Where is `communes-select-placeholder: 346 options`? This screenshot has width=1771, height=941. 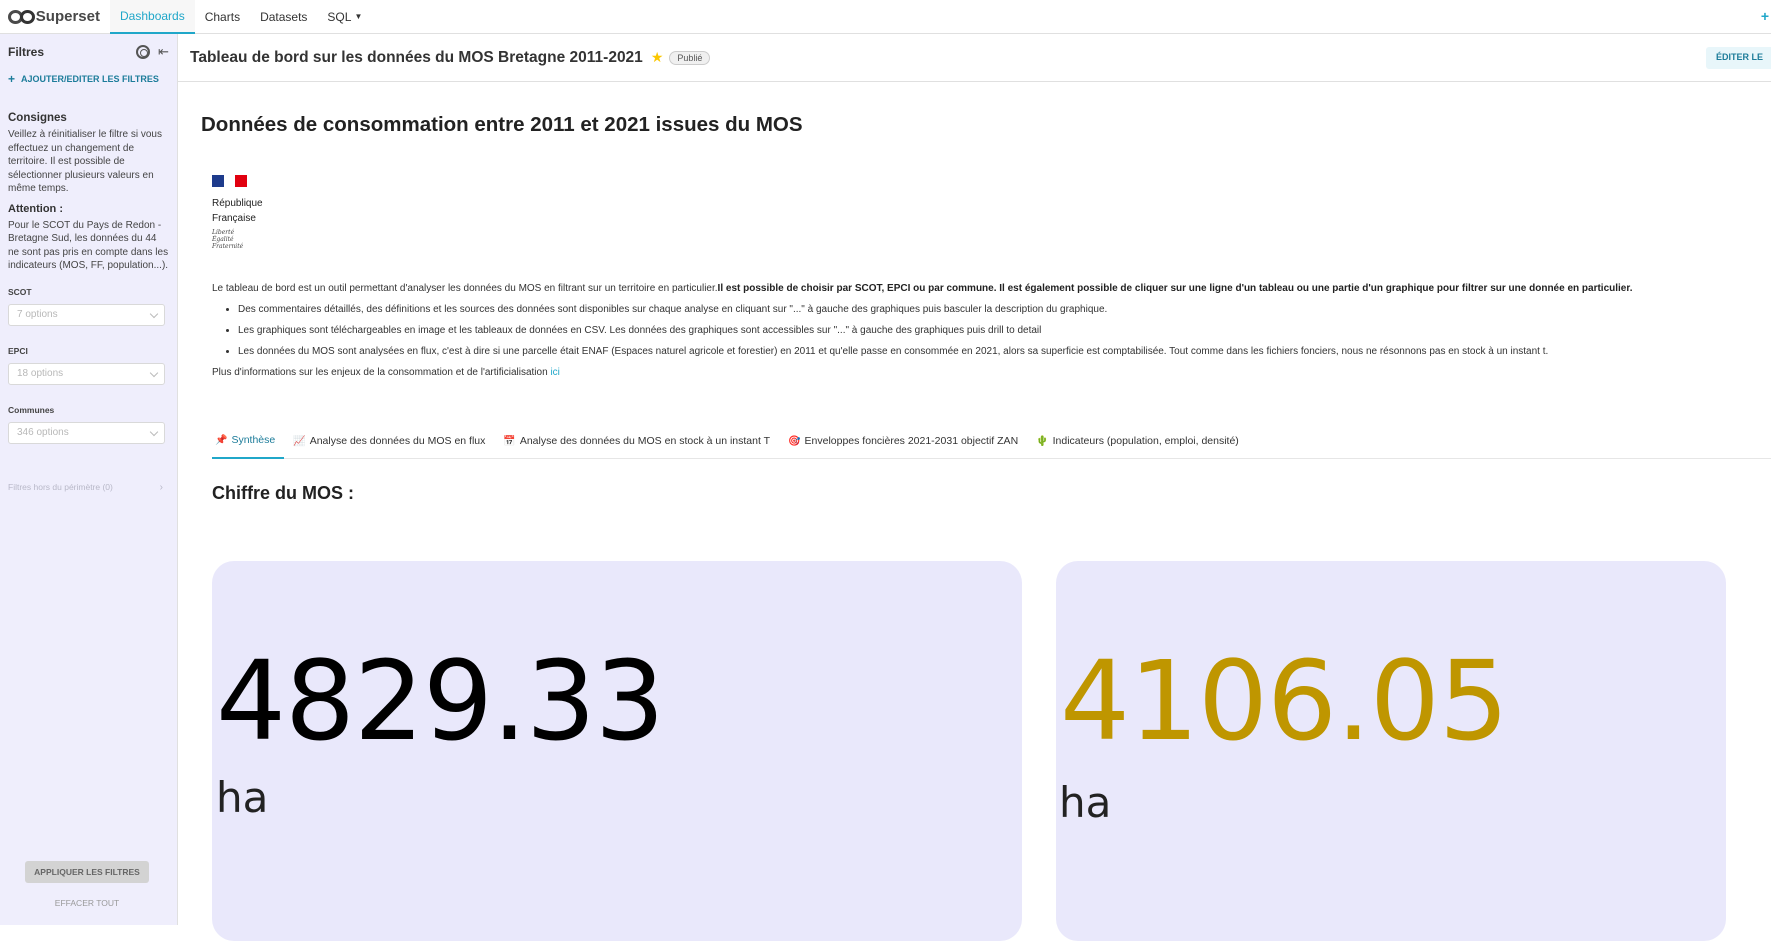 communes-select-placeholder: 346 options is located at coordinates (43, 432).